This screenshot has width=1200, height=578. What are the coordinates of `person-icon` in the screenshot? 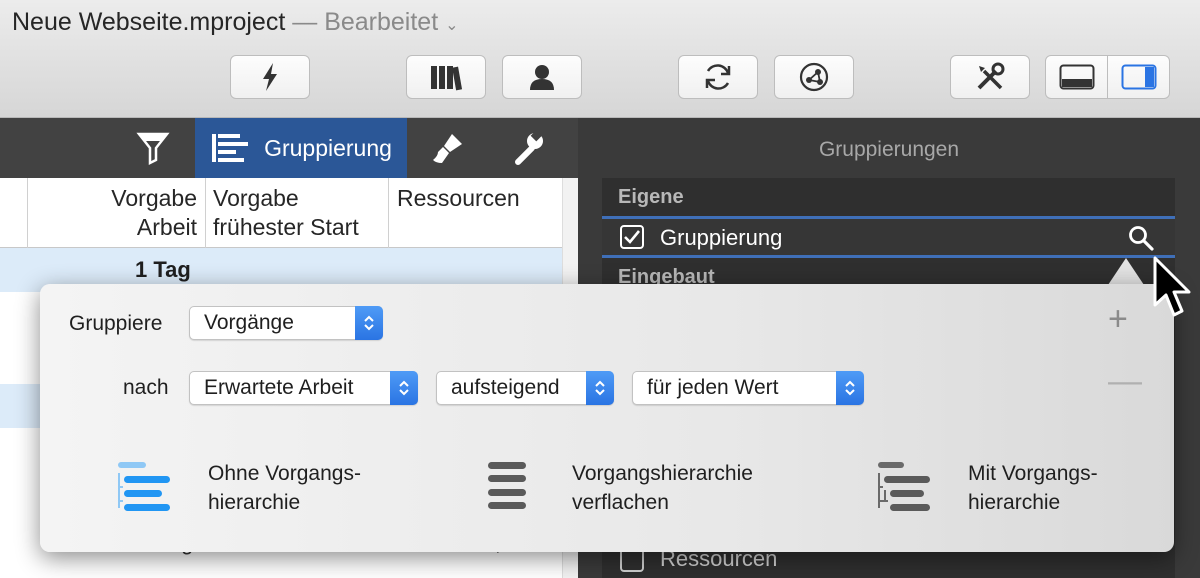 It's located at (542, 77).